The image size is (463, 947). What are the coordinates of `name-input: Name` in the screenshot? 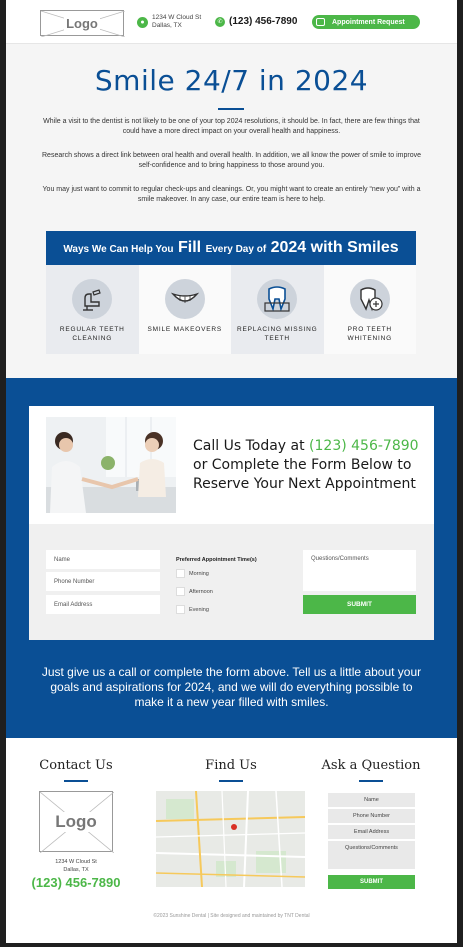 It's located at (103, 559).